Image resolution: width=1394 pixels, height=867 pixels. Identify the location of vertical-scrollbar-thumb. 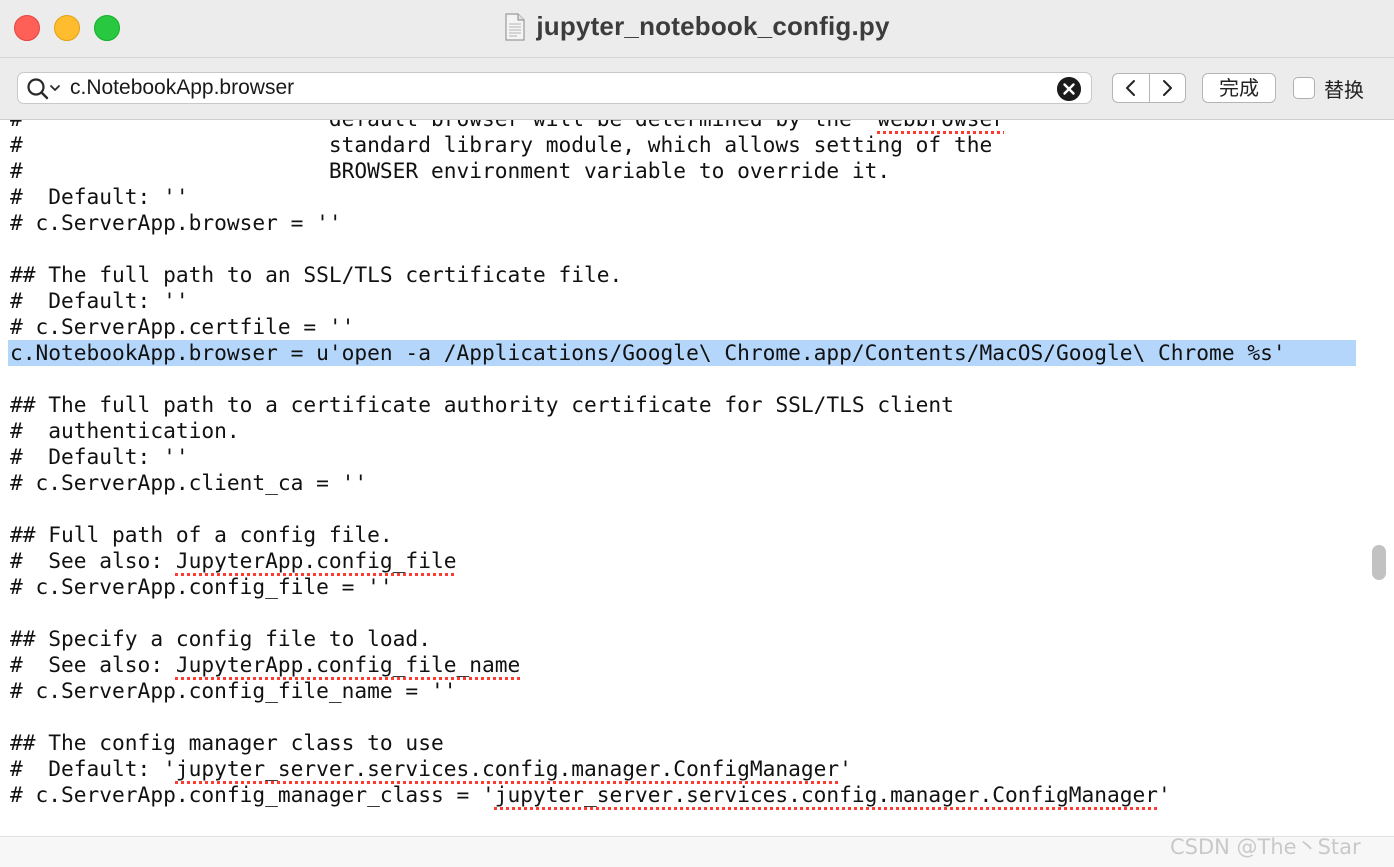
(1379, 562).